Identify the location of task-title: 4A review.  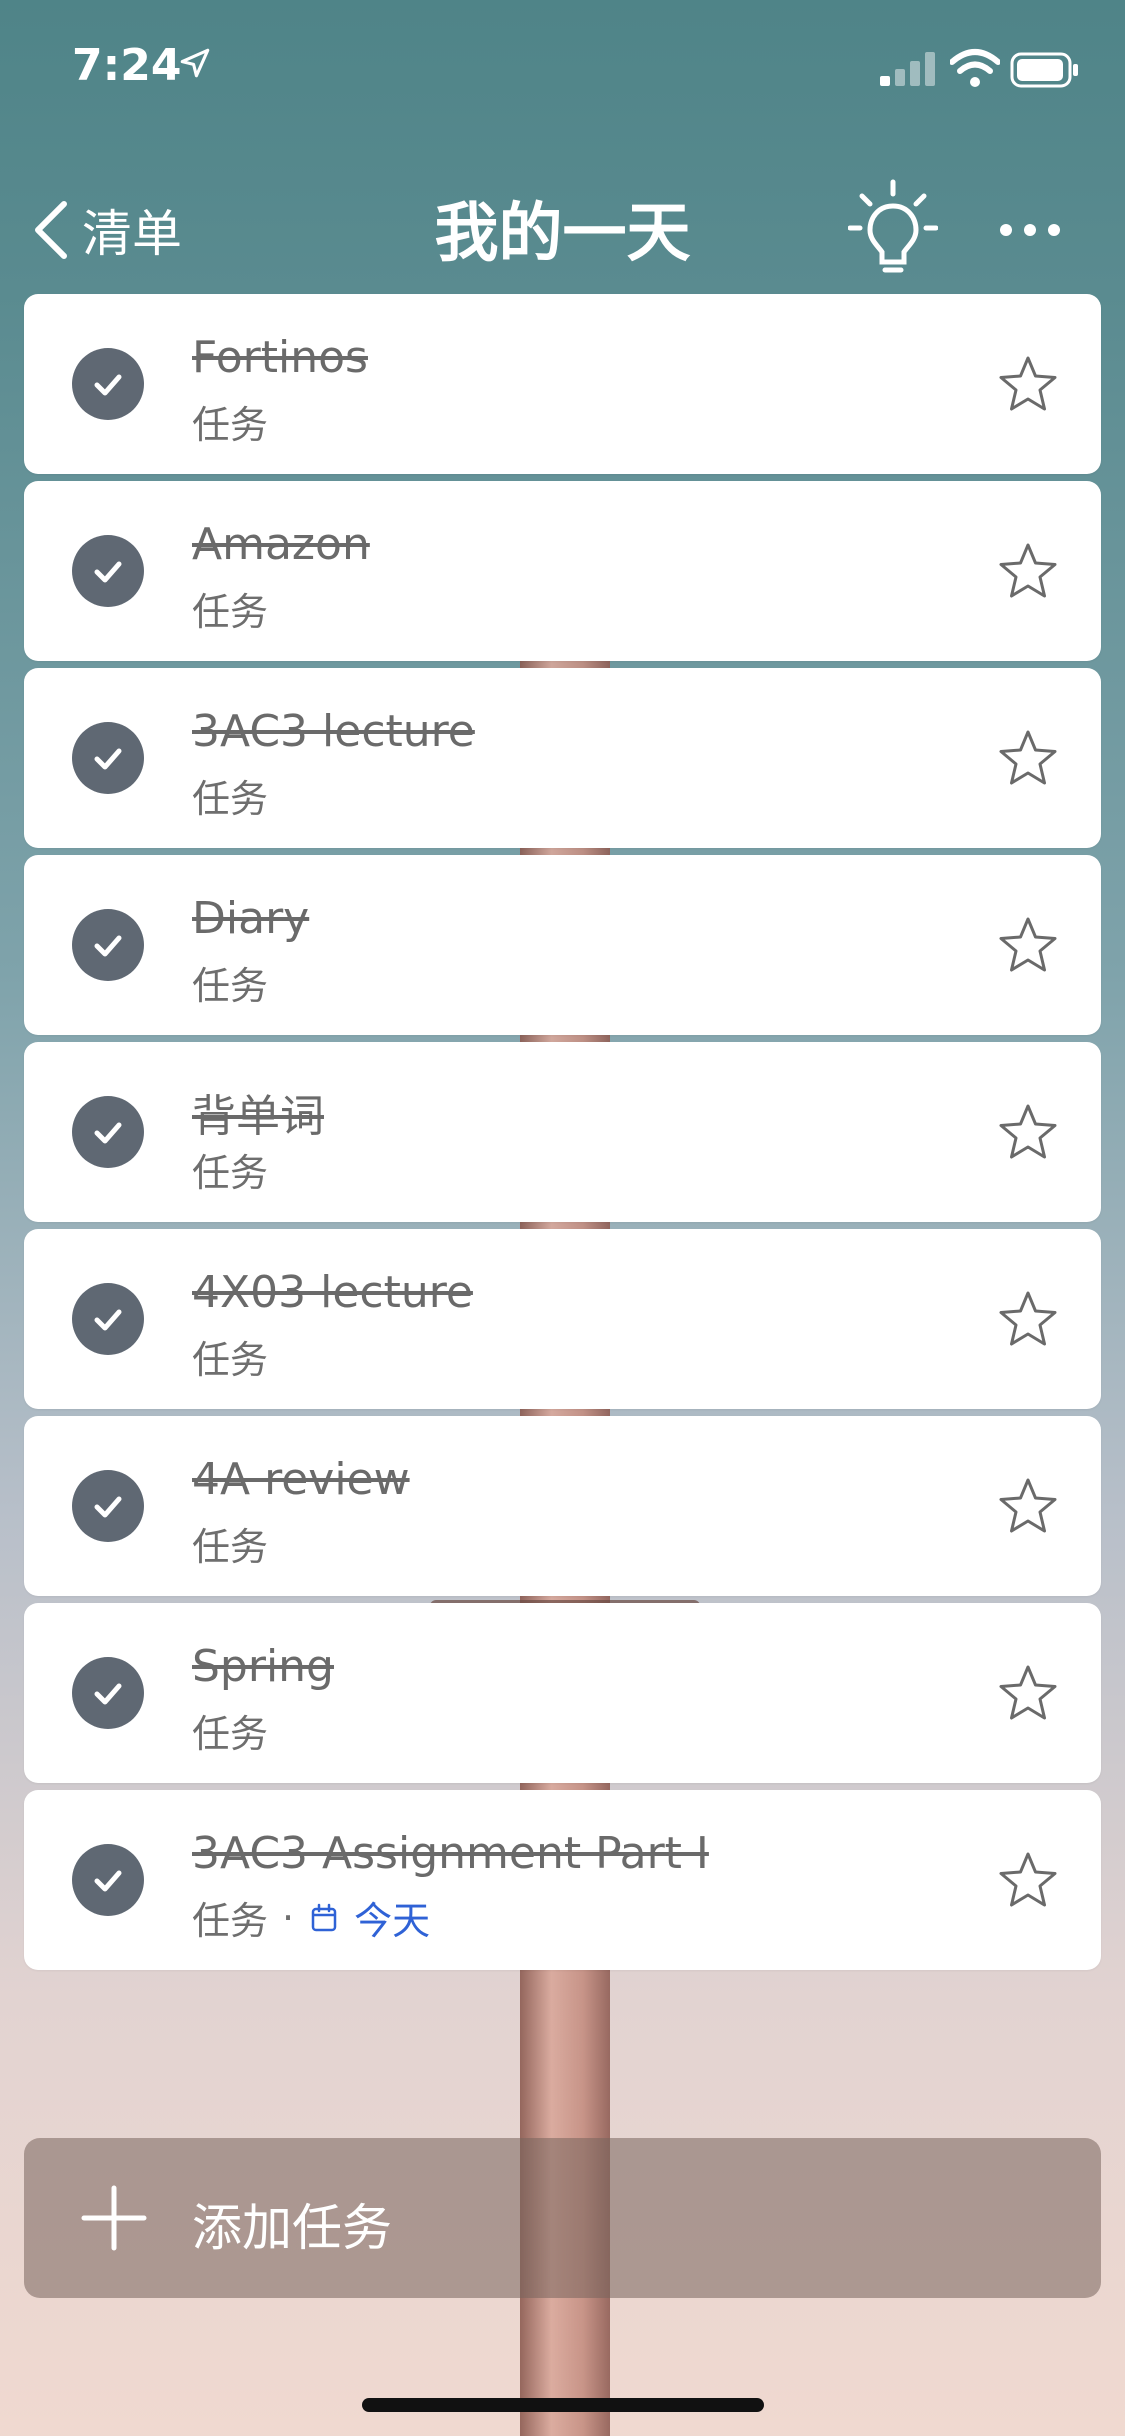
(301, 1479).